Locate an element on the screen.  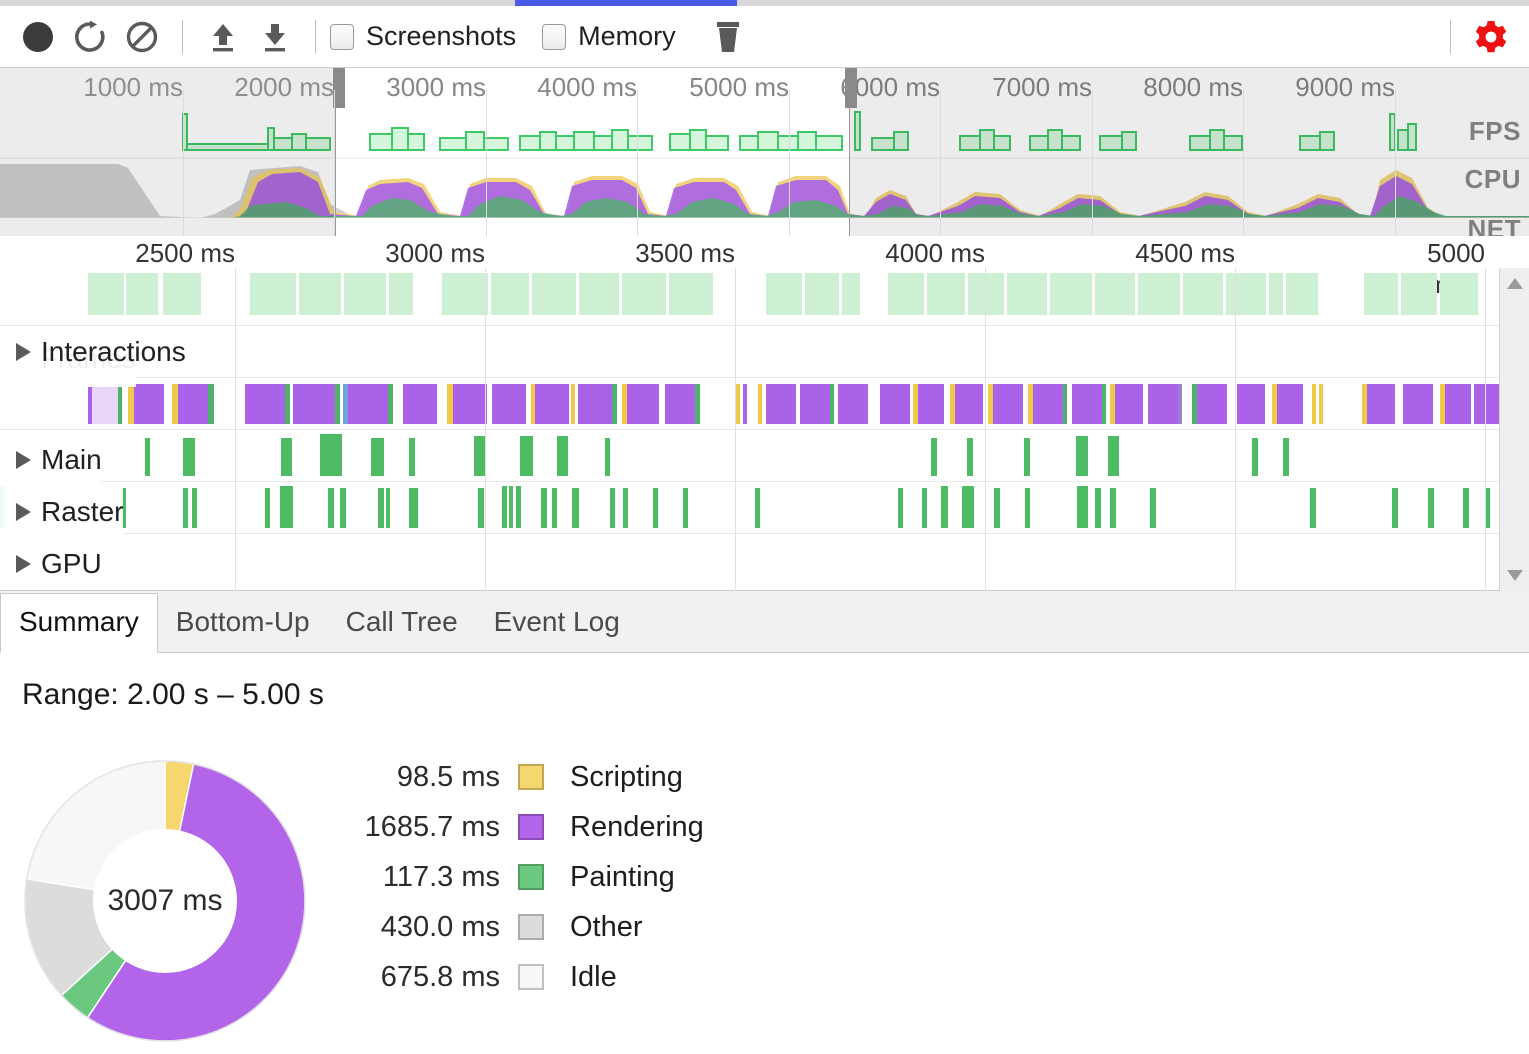
legend-label-rendering: Rendering is located at coordinates (637, 826).